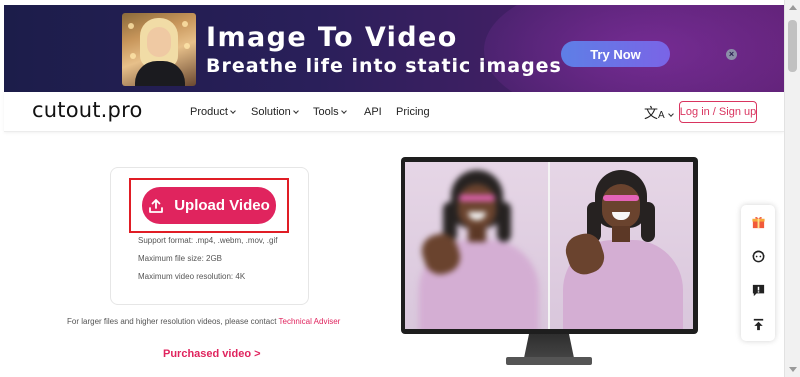  Describe the element at coordinates (549, 361) in the screenshot. I see `monitor-base` at that location.